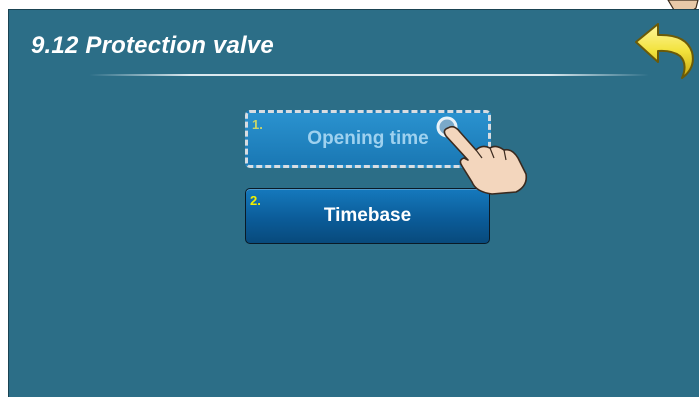  I want to click on timebase-button: 2. Timebase, so click(367, 216).